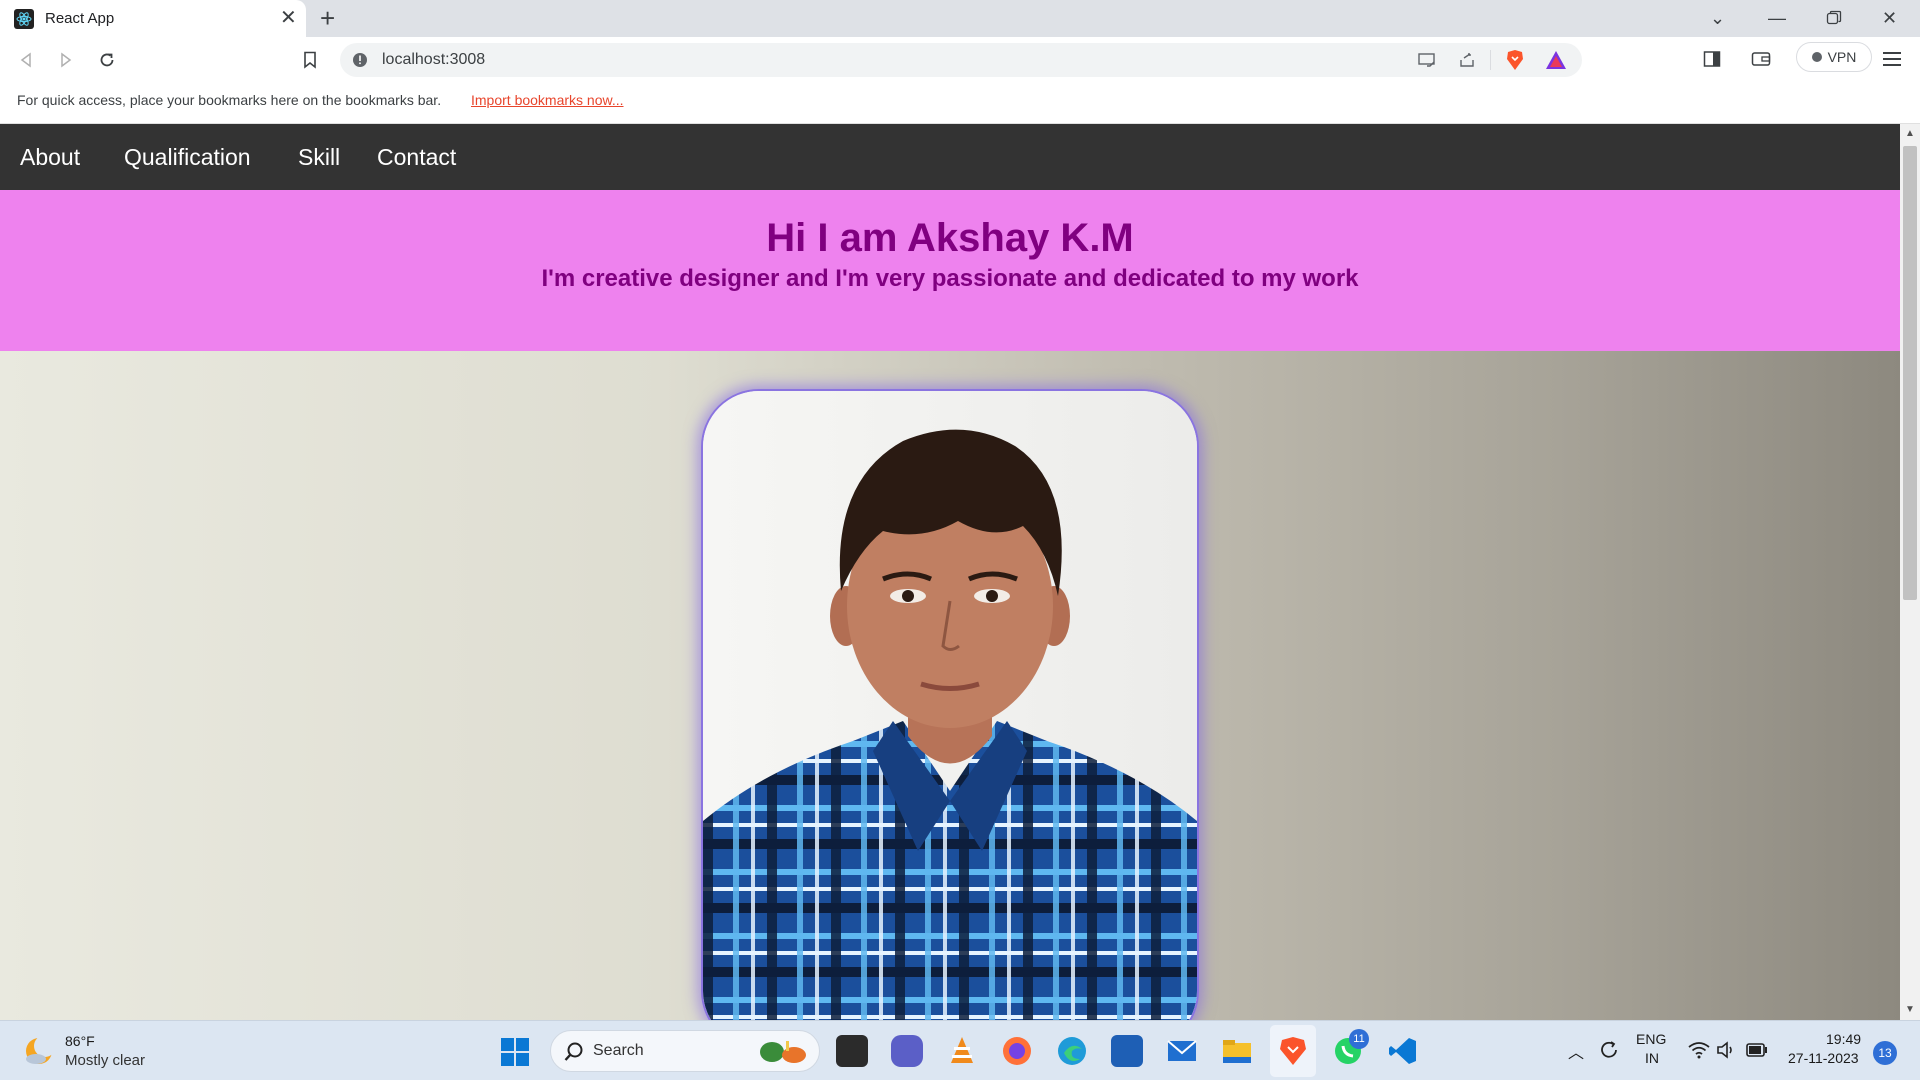  I want to click on language-in: IN, so click(1652, 1058).